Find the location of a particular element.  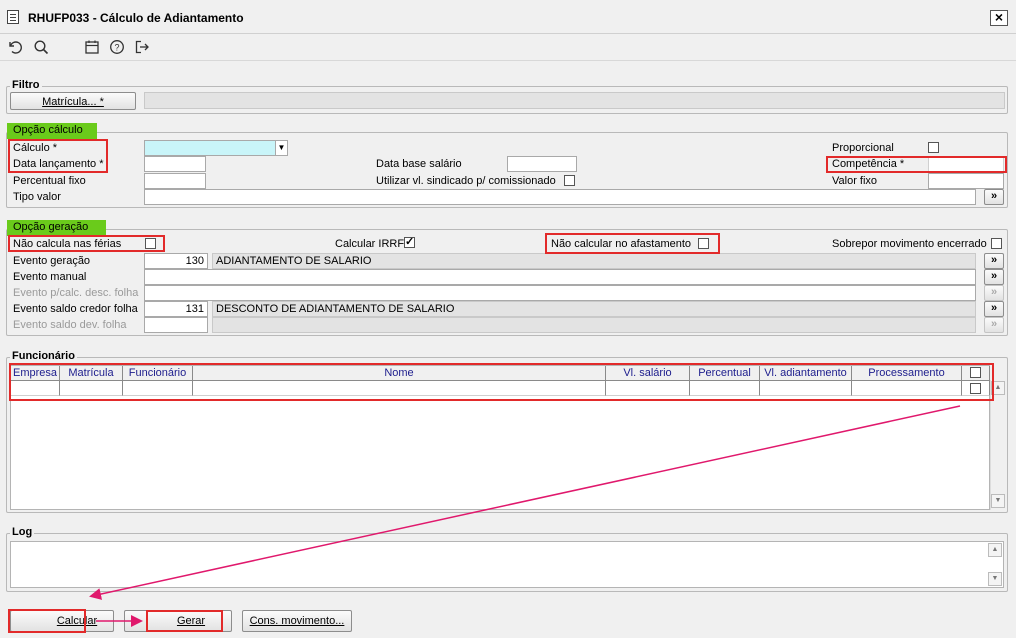

utilizar-sindicado-checkbox is located at coordinates (569, 180).